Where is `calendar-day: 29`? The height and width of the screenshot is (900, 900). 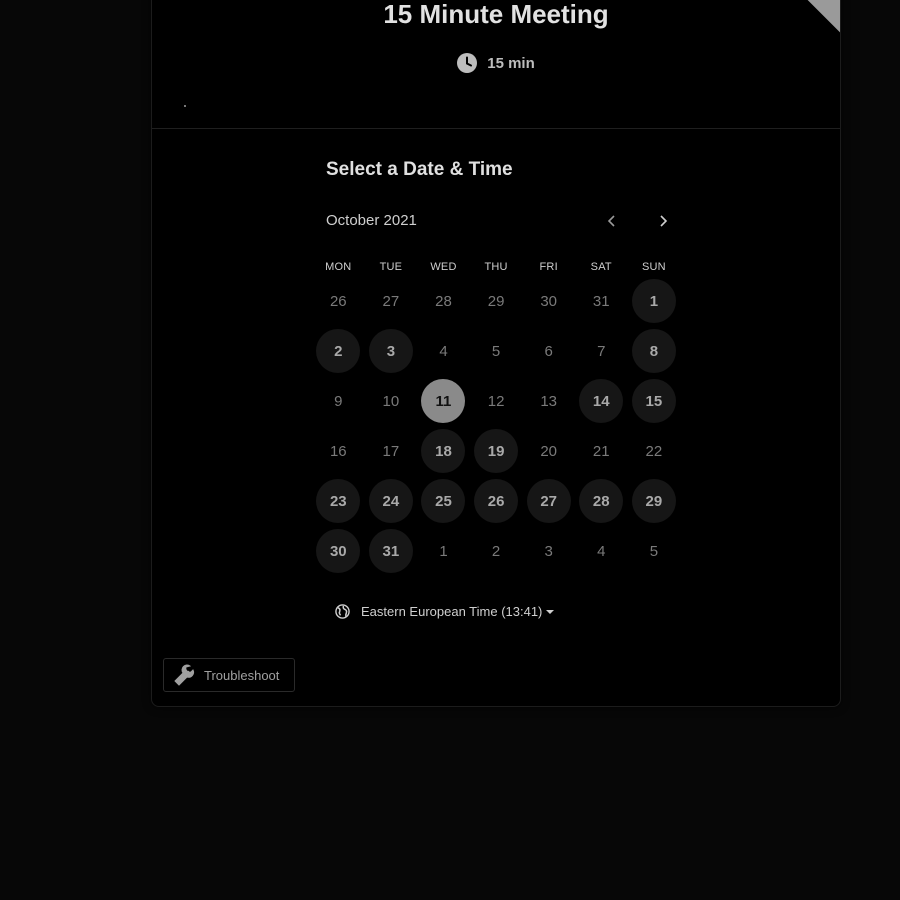
calendar-day: 29 is located at coordinates (496, 301).